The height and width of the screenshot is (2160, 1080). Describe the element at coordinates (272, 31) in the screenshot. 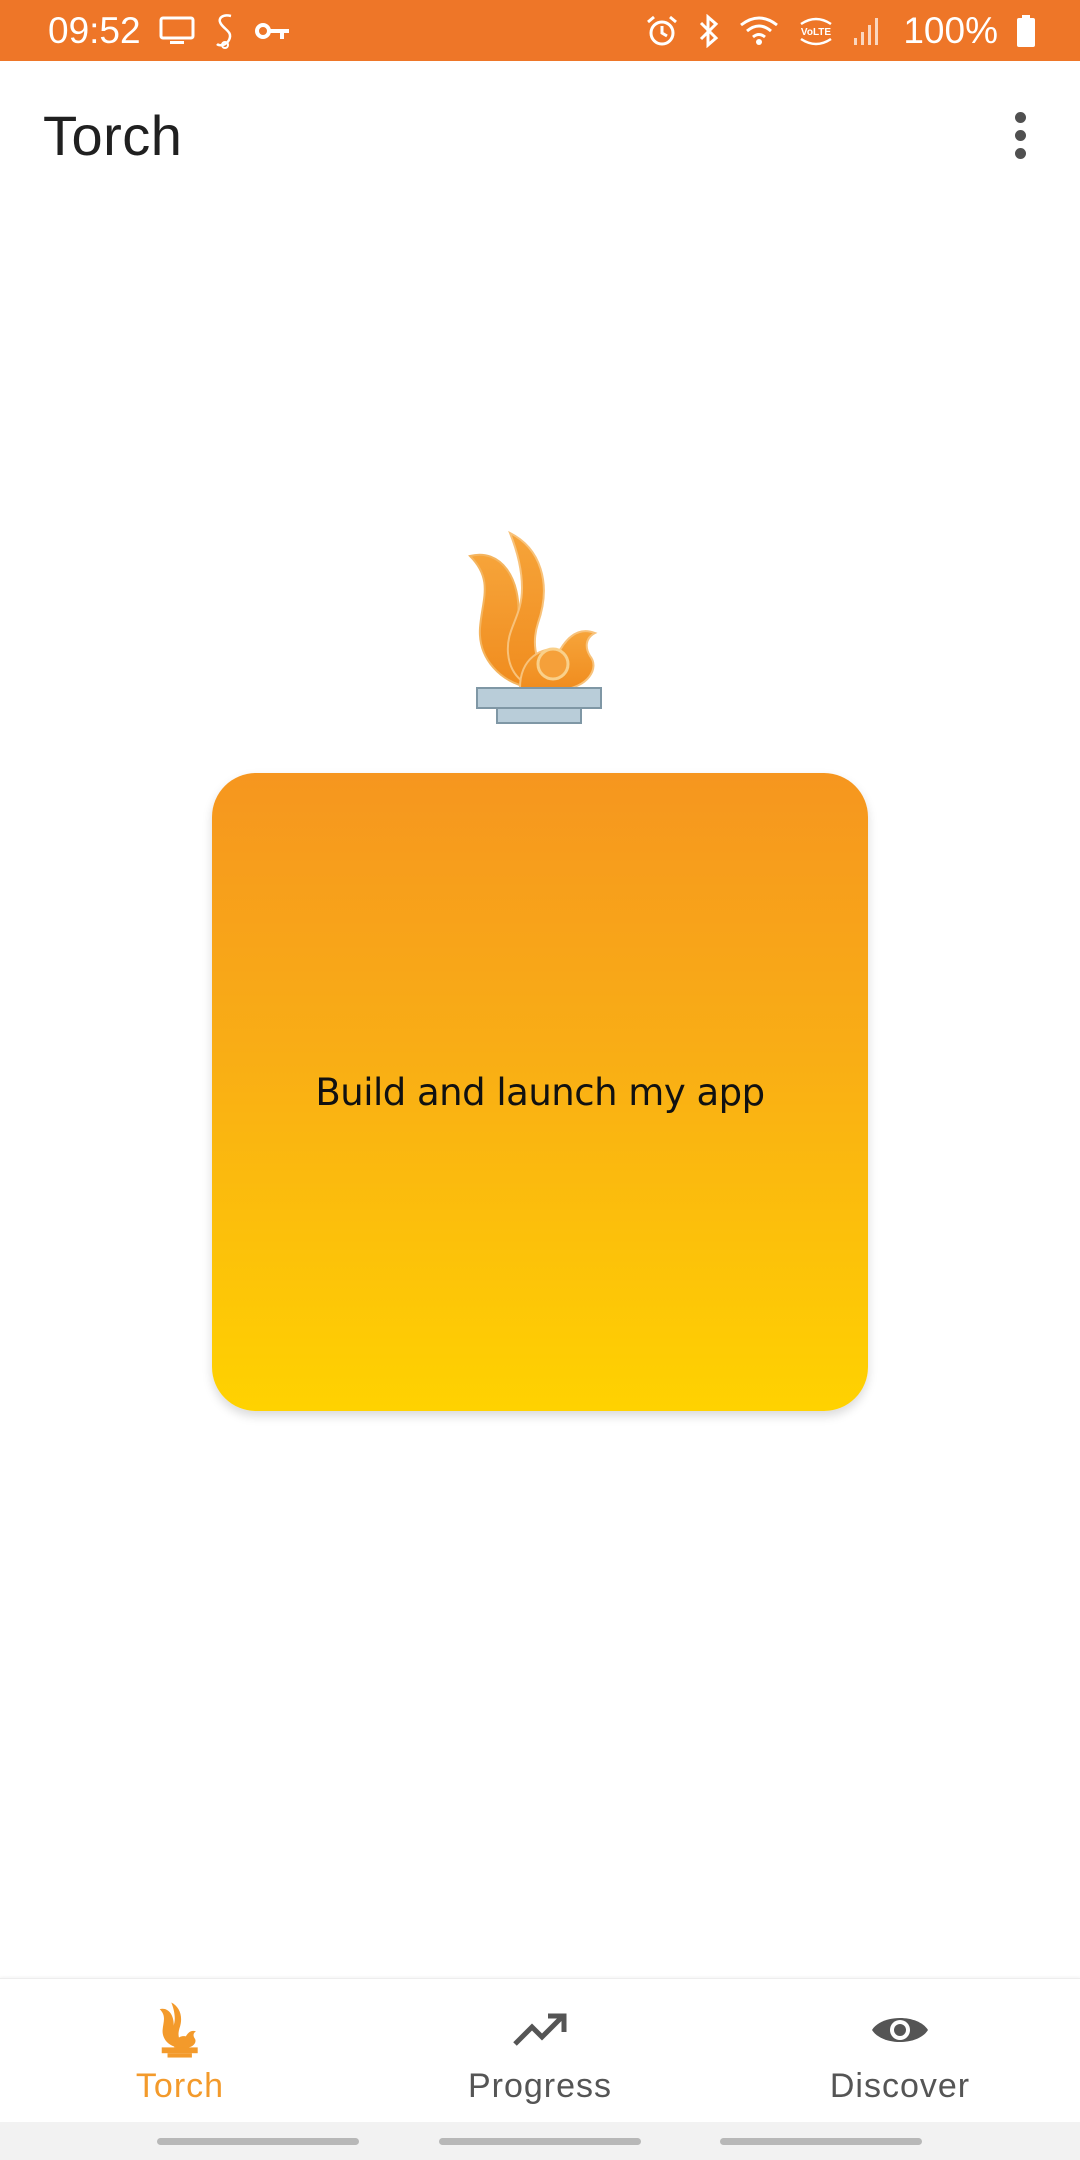

I see `key-icon` at that location.